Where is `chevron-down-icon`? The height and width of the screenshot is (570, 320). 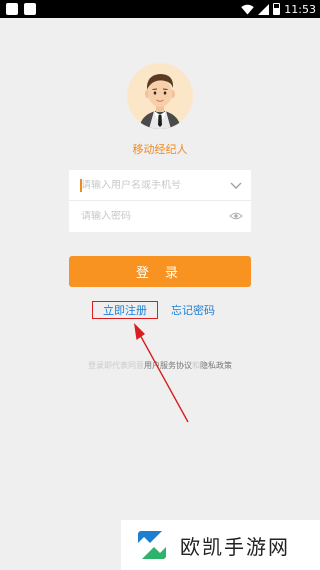
chevron-down-icon is located at coordinates (236, 185).